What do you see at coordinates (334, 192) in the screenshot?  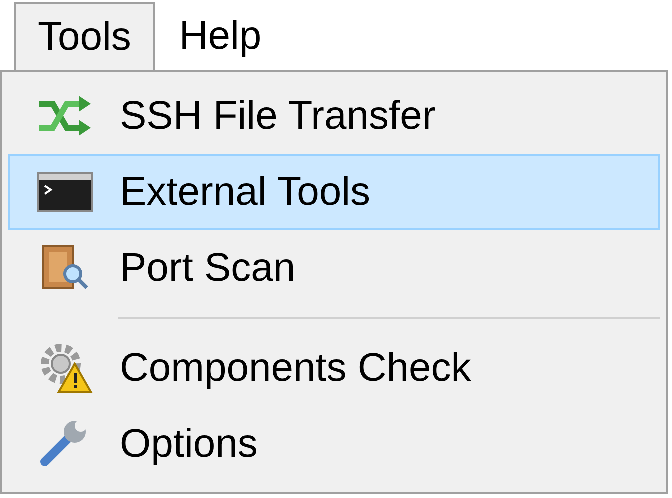 I see `menu-item: External Tools` at bounding box center [334, 192].